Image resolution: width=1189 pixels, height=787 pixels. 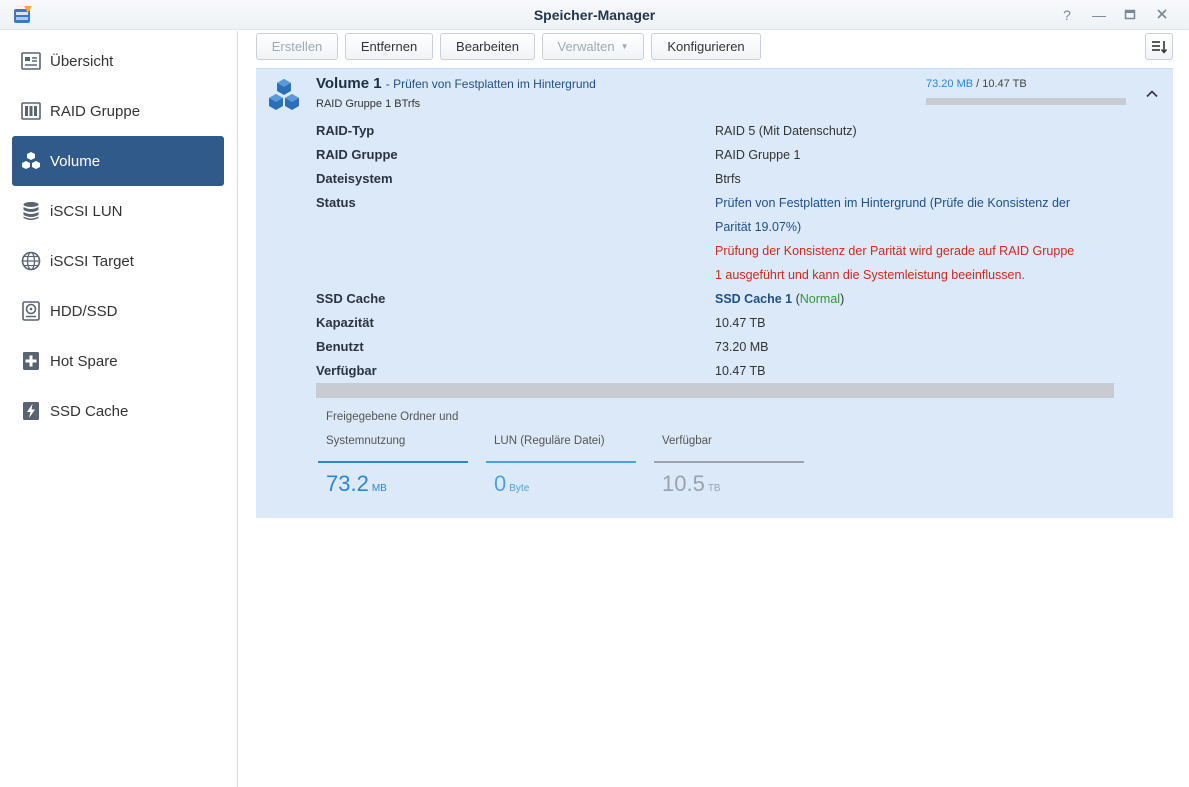 What do you see at coordinates (368, 104) in the screenshot?
I see `volume-subtitle: RAID Gruppe 1 BTrfs` at bounding box center [368, 104].